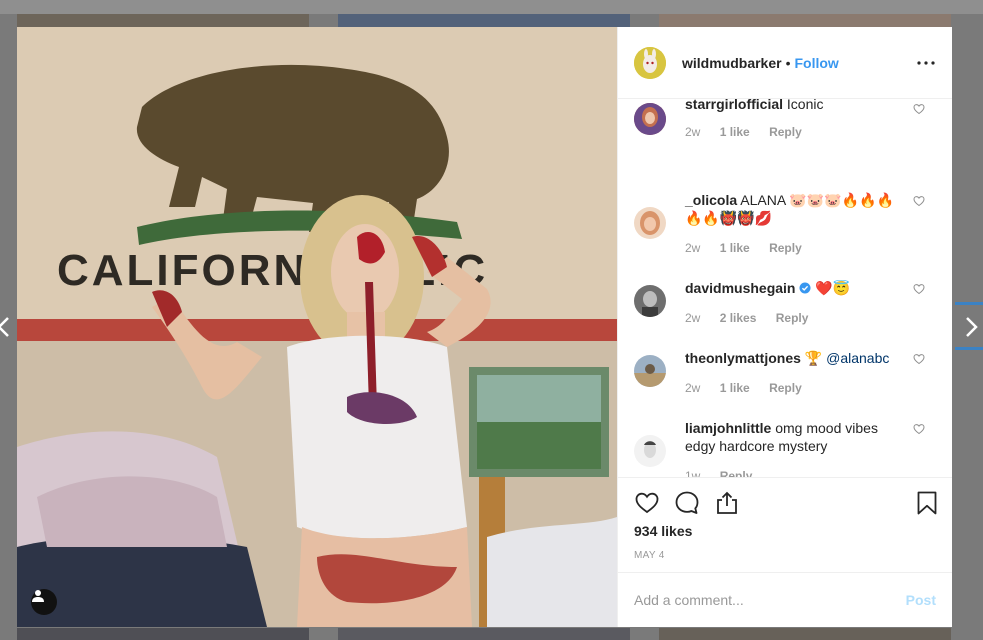 The height and width of the screenshot is (640, 983). I want to click on mention-link: @alanabc, so click(857, 358).